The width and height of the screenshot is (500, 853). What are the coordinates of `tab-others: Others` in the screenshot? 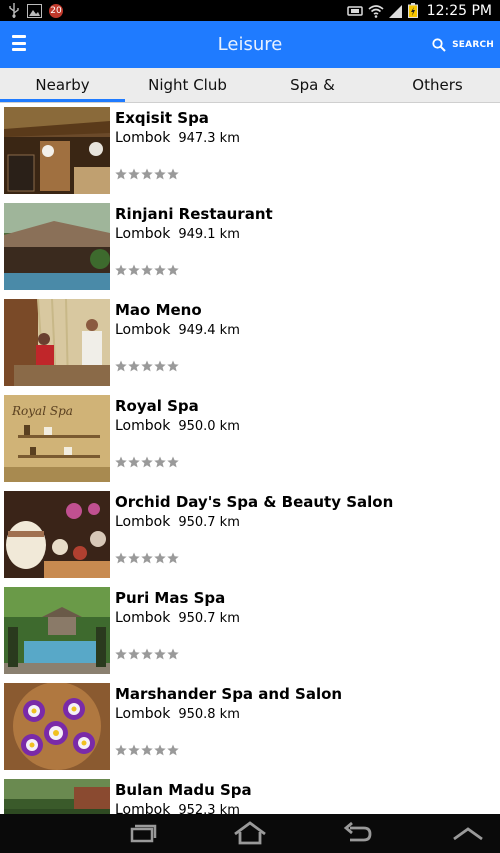 It's located at (437, 85).